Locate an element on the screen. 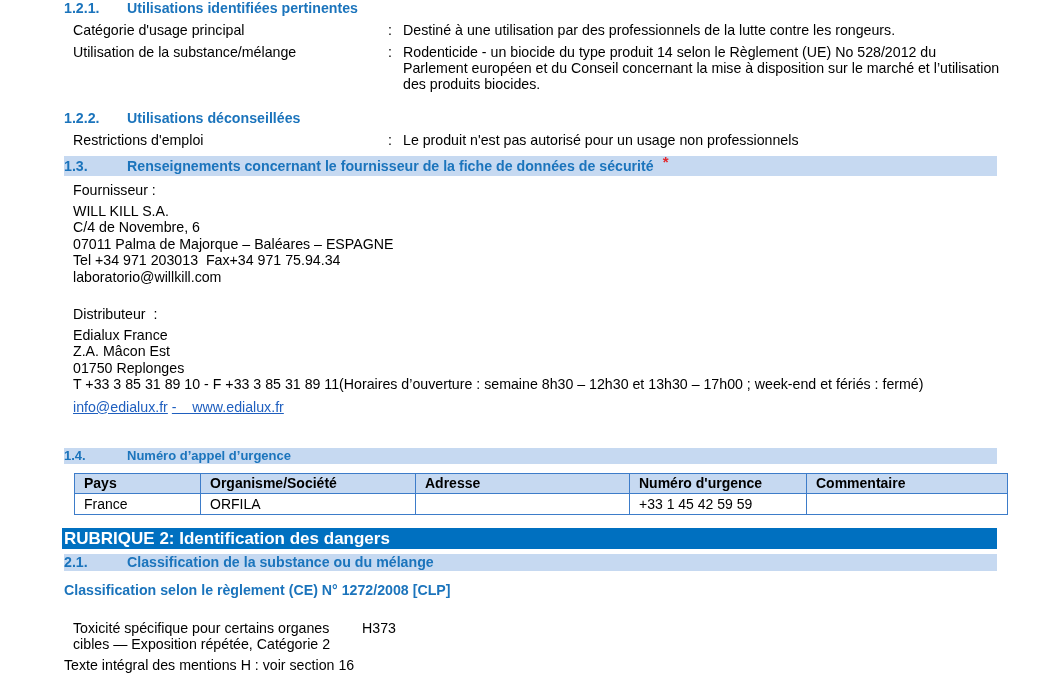 This screenshot has height=675, width=1058. address-line: Z.A. Mâcon Est is located at coordinates (122, 351).